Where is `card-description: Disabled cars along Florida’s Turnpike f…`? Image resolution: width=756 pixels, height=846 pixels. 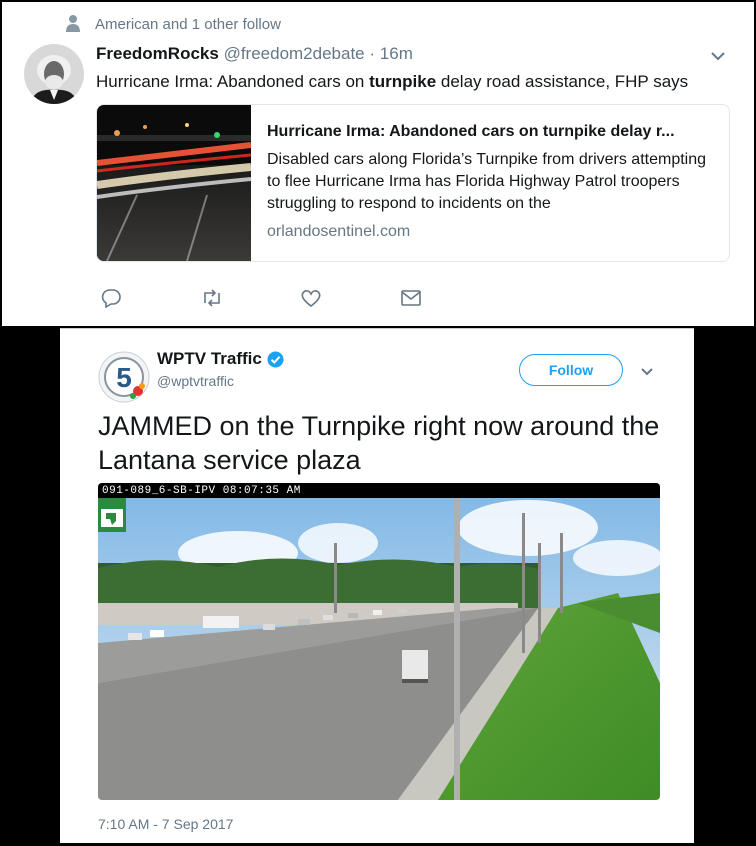
card-description: Disabled cars along Florida’s Turnpike f… is located at coordinates (487, 181).